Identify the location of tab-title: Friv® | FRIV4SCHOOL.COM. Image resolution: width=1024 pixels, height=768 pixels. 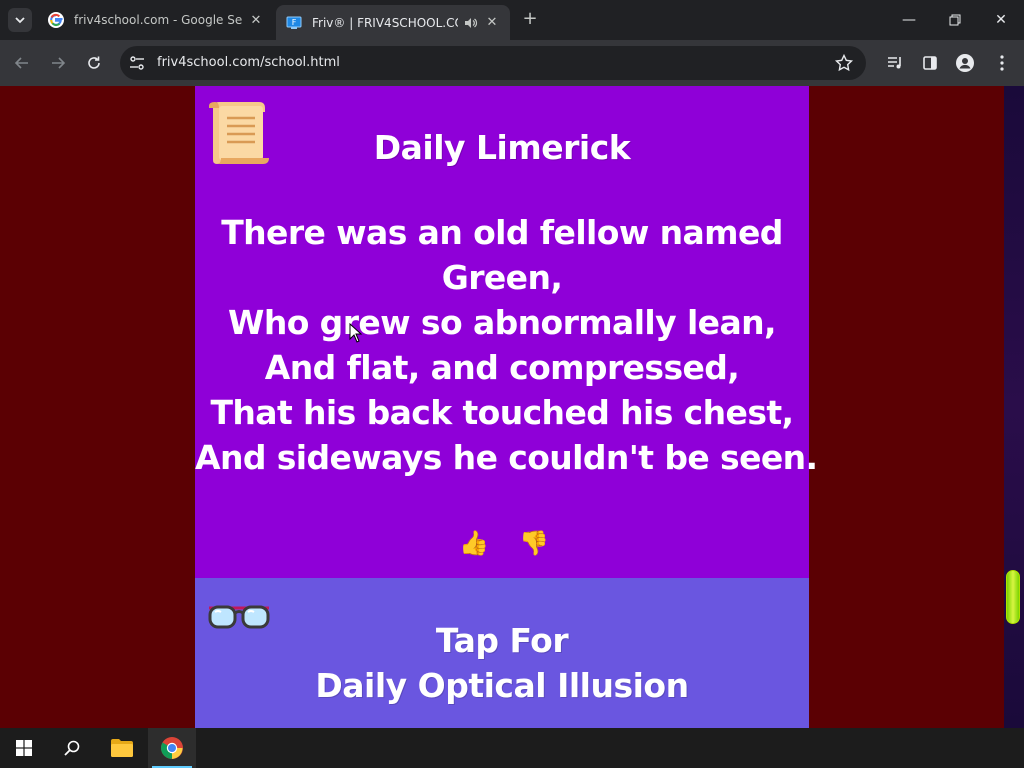
(385, 22).